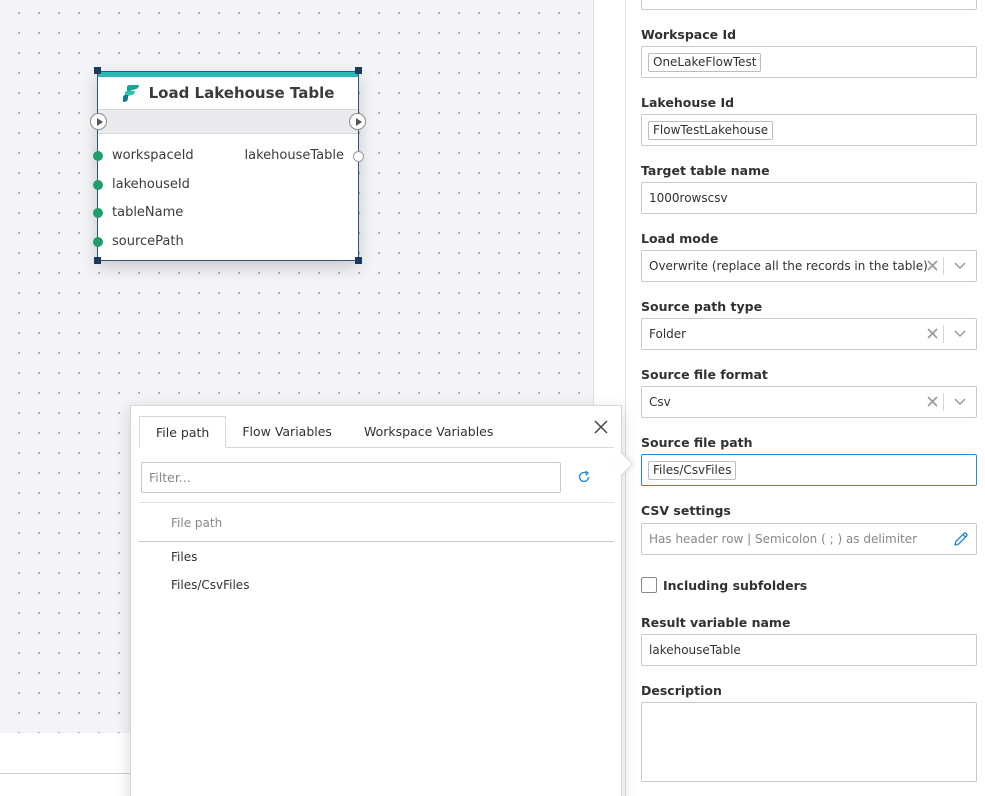 The width and height of the screenshot is (985, 796). What do you see at coordinates (697, 442) in the screenshot?
I see `source-file-path-label: Source file path` at bounding box center [697, 442].